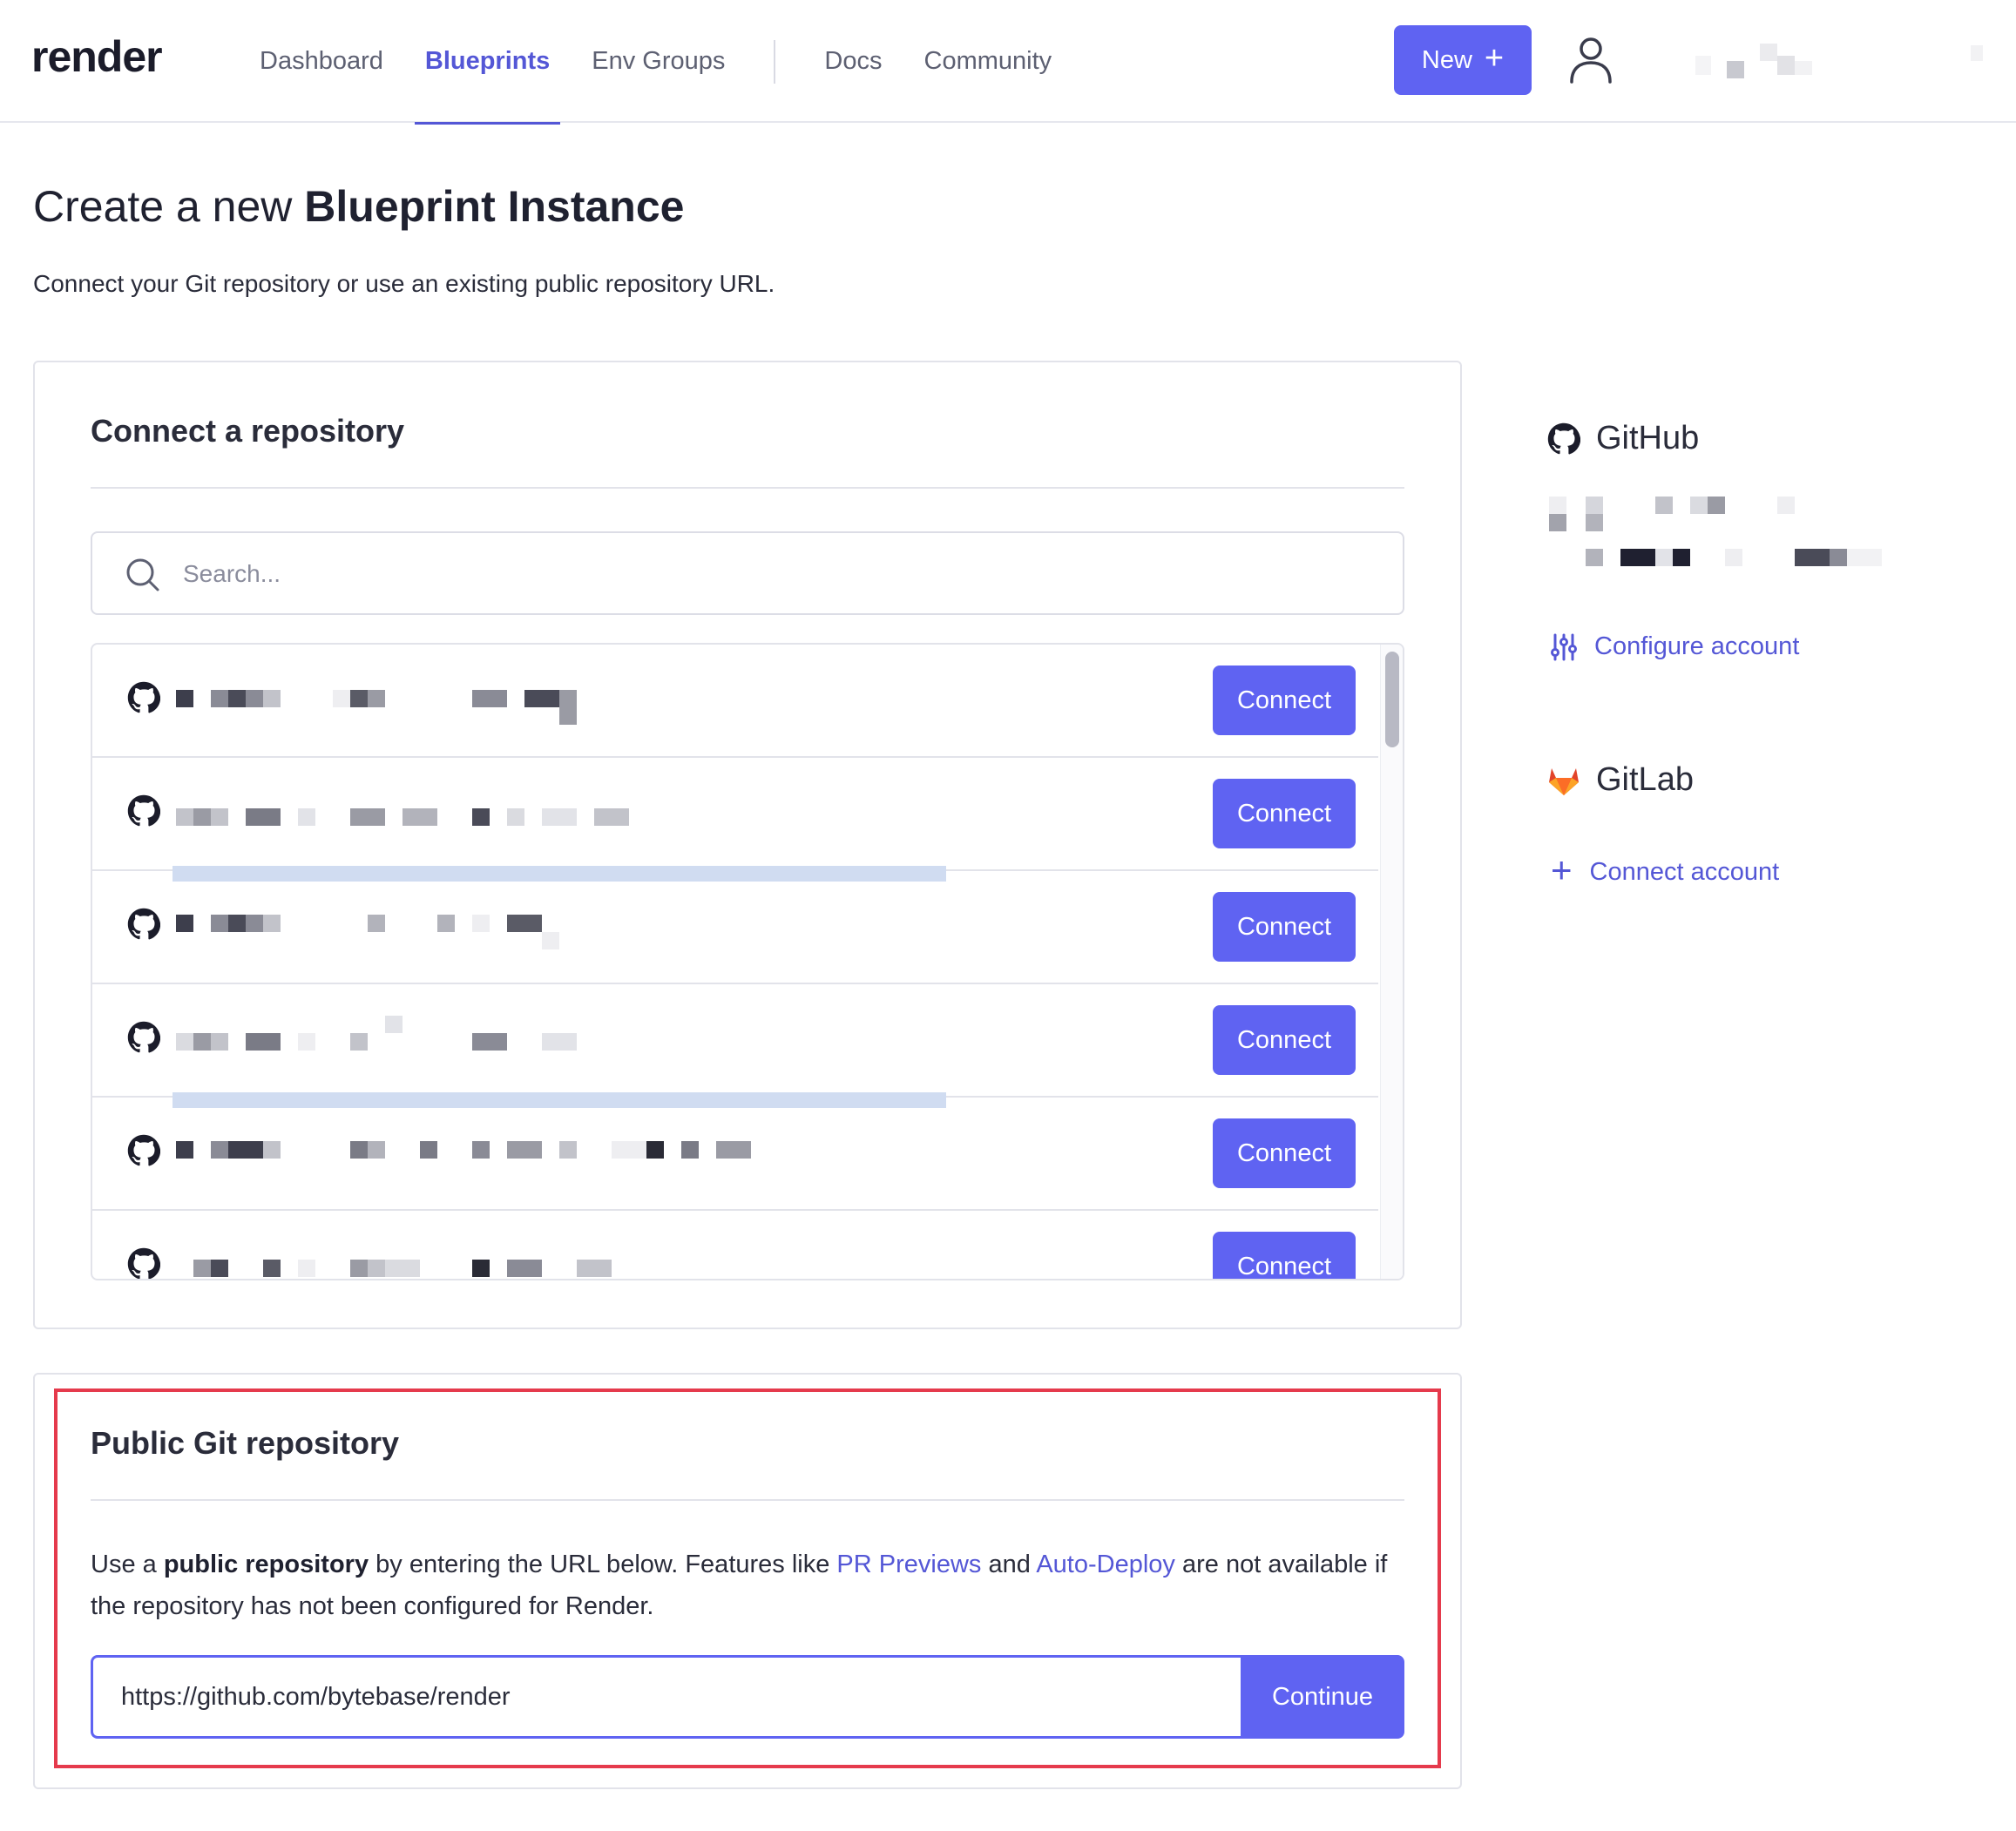 The width and height of the screenshot is (2016, 1831). Describe the element at coordinates (603, 1565) in the screenshot. I see `desc-text-2: by entering the URL below. Features like` at that location.